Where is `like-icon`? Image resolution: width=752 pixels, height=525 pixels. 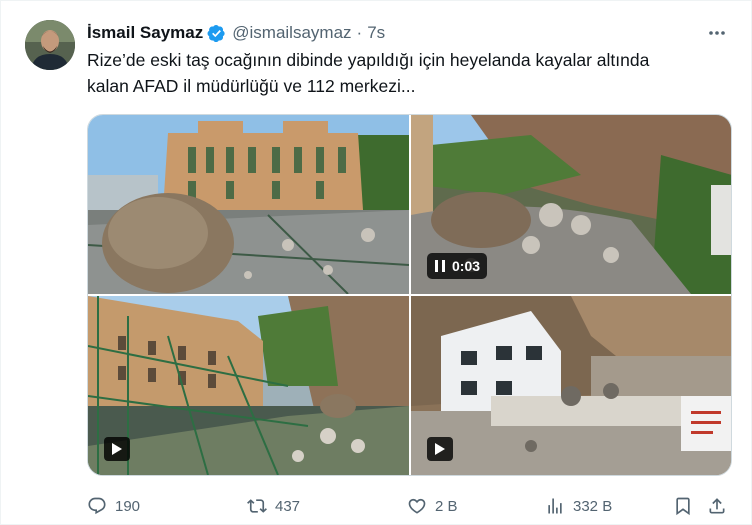
like-icon is located at coordinates (417, 506).